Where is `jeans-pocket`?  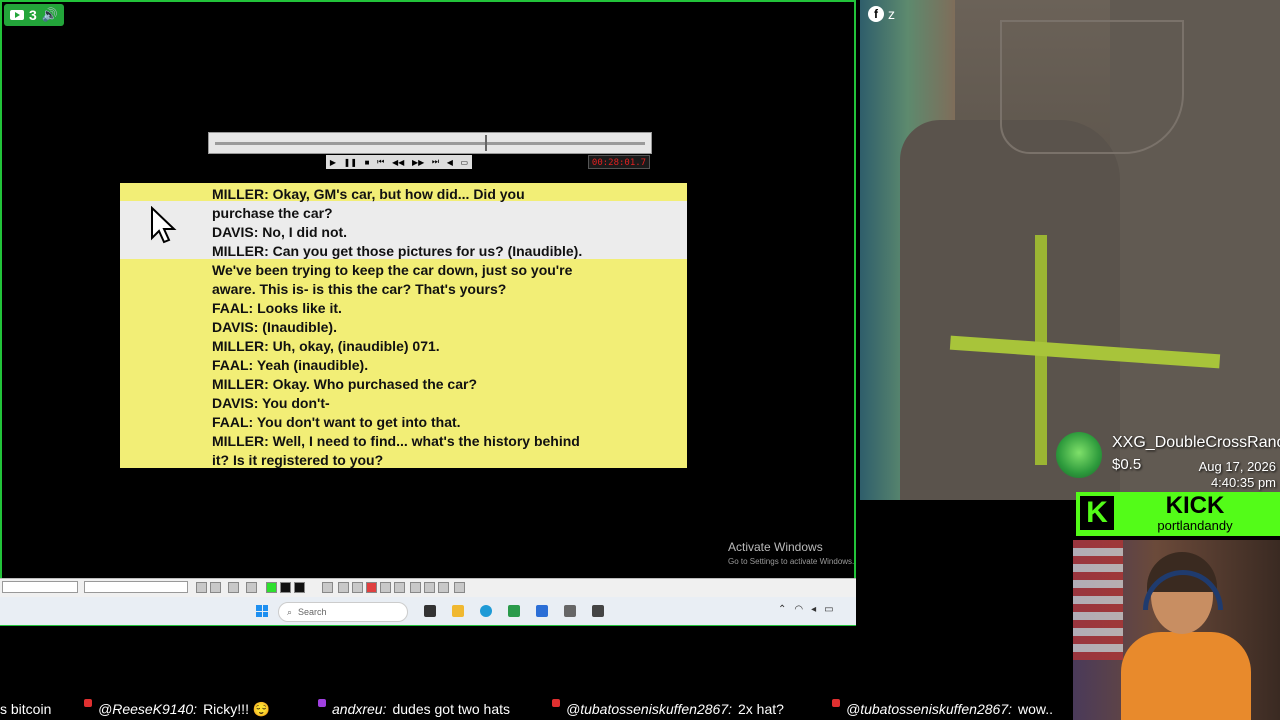
jeans-pocket is located at coordinates (1092, 87).